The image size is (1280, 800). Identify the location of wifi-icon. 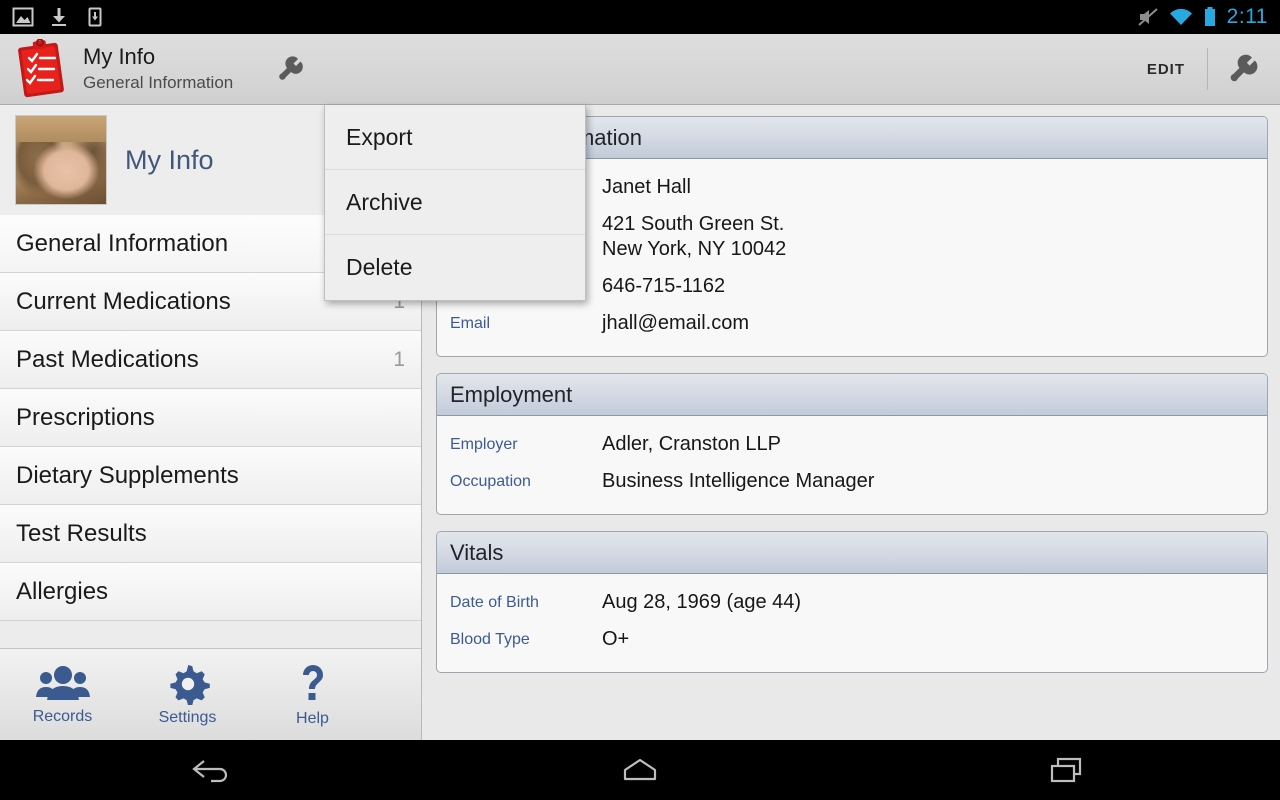
(1180, 16).